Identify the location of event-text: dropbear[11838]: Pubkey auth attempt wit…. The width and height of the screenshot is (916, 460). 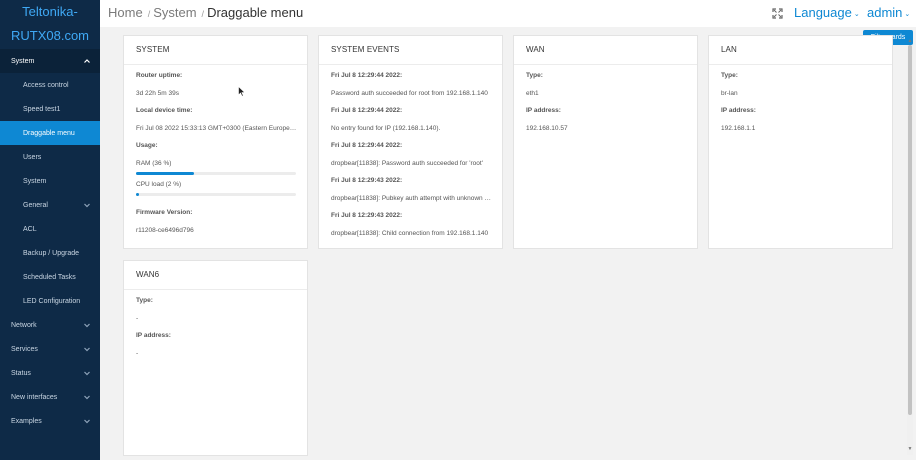
(412, 198).